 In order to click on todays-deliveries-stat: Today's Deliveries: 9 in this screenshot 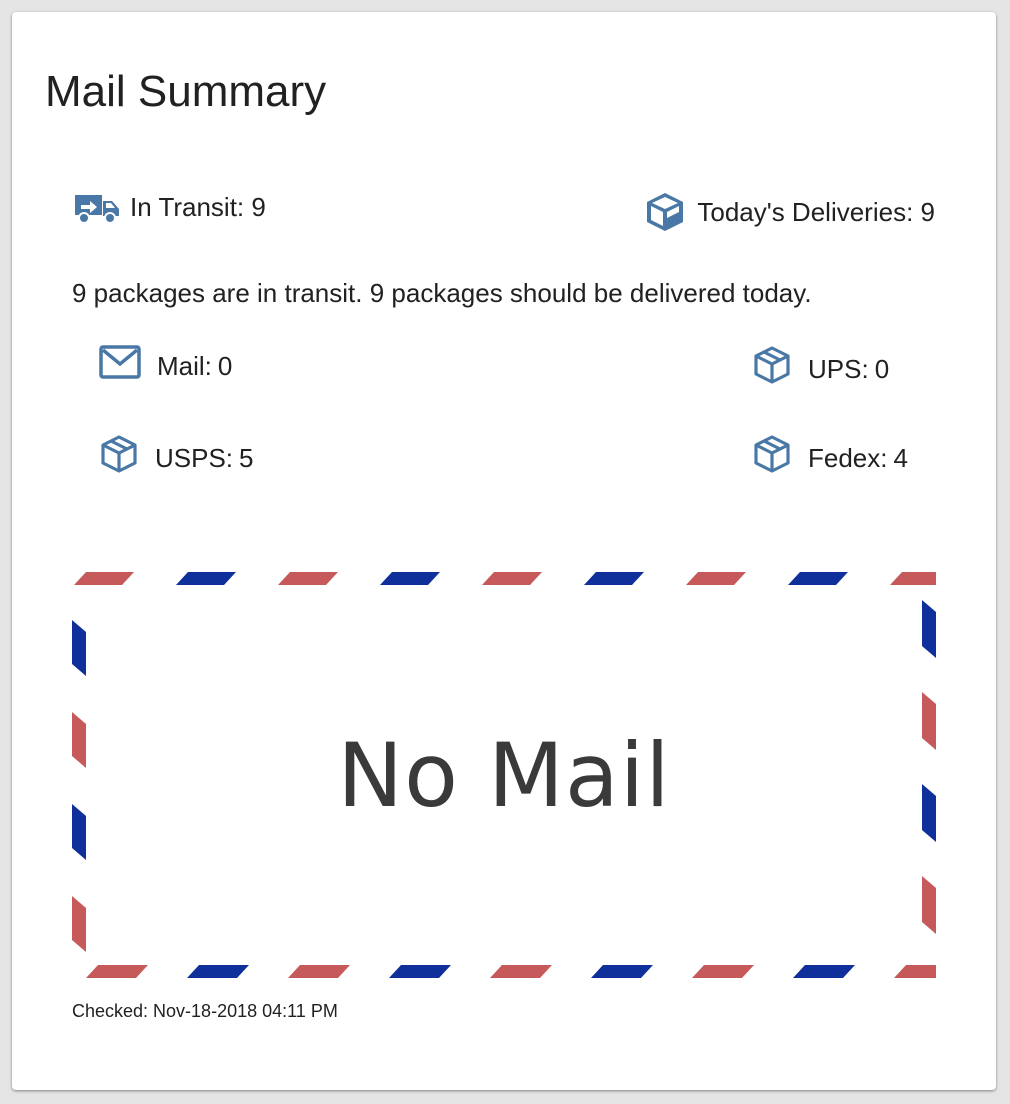, I will do `click(789, 212)`.